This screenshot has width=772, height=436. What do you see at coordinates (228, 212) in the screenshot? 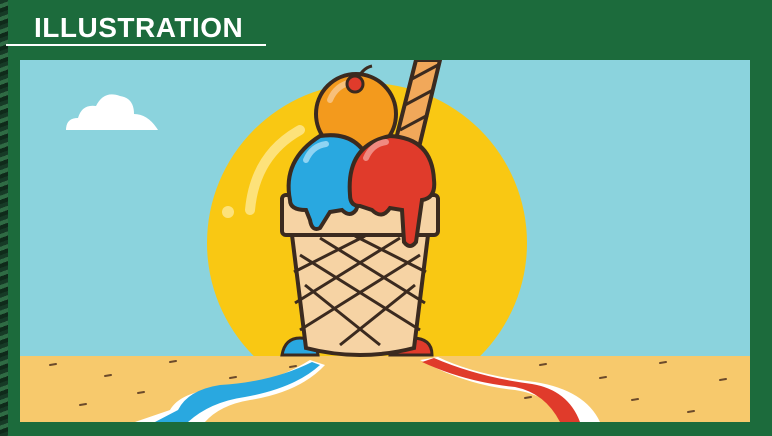
I see `sun-shine-dot` at bounding box center [228, 212].